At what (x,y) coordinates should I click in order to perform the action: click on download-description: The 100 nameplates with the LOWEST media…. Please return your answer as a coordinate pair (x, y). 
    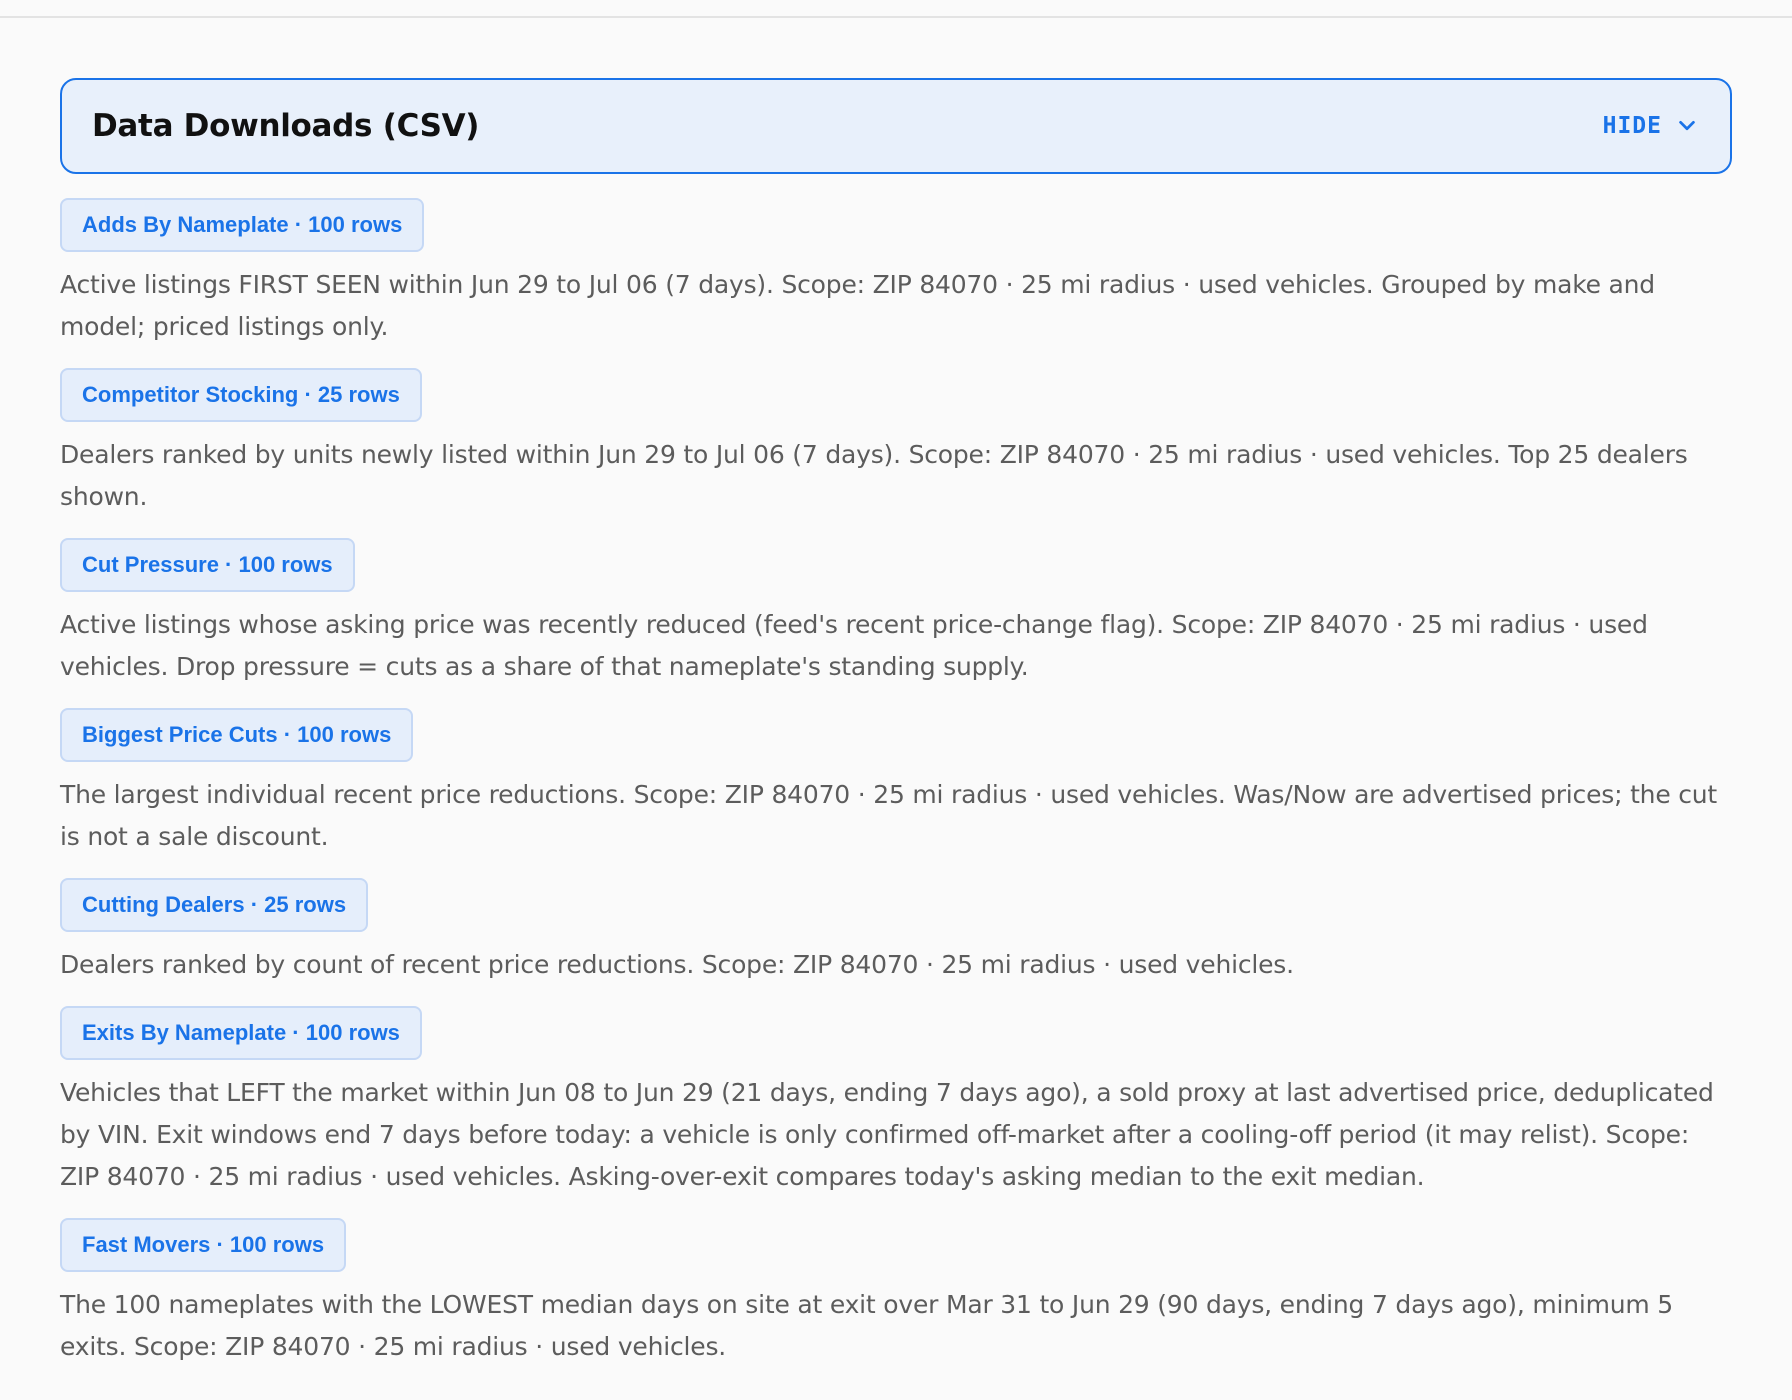
    Looking at the image, I should click on (867, 1325).